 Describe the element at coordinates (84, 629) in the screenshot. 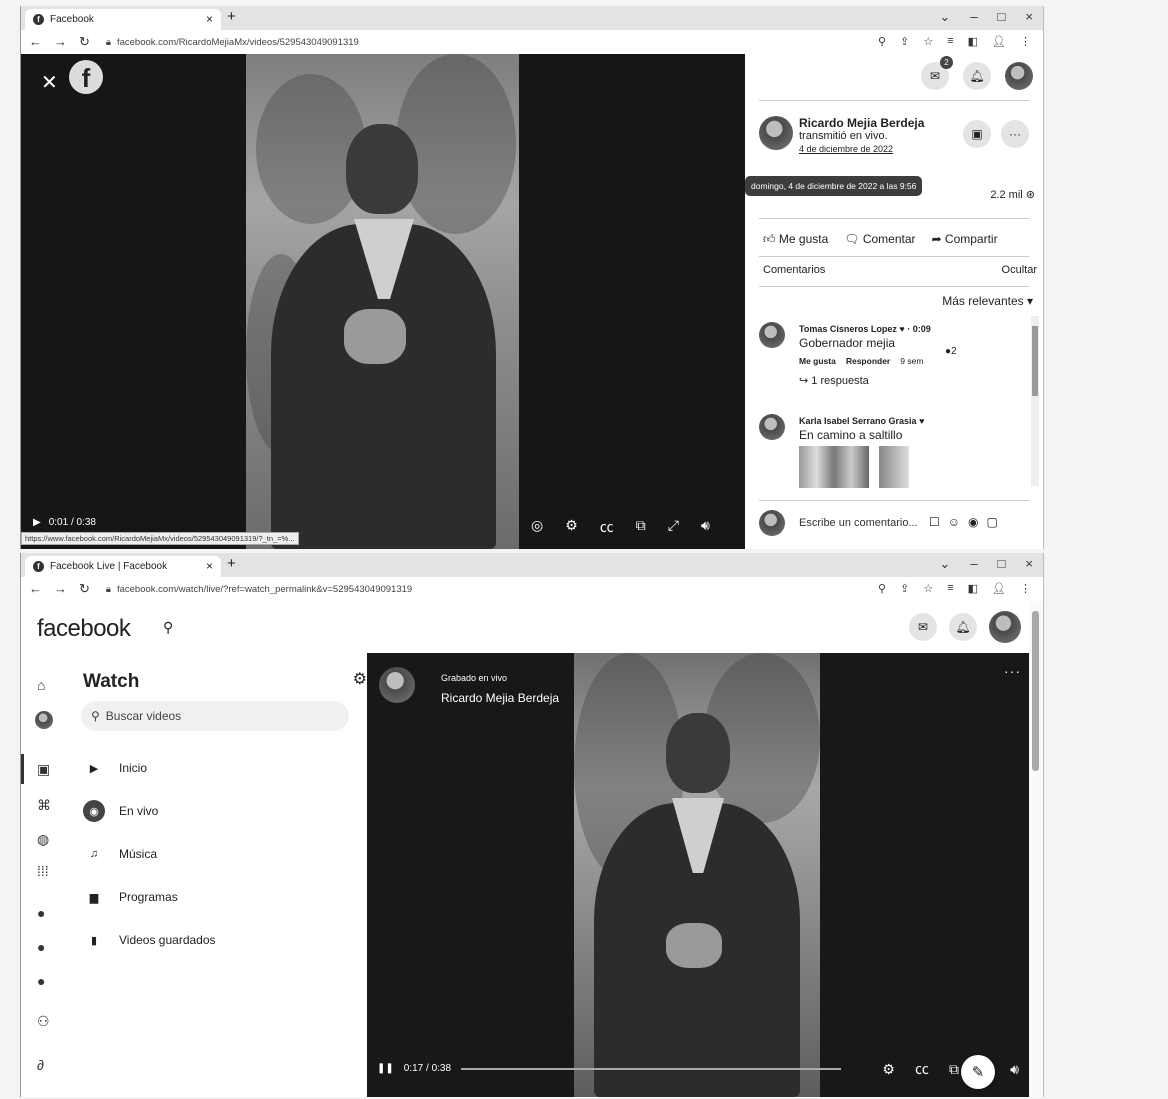

I see `facebook-wordmark: facebook` at that location.